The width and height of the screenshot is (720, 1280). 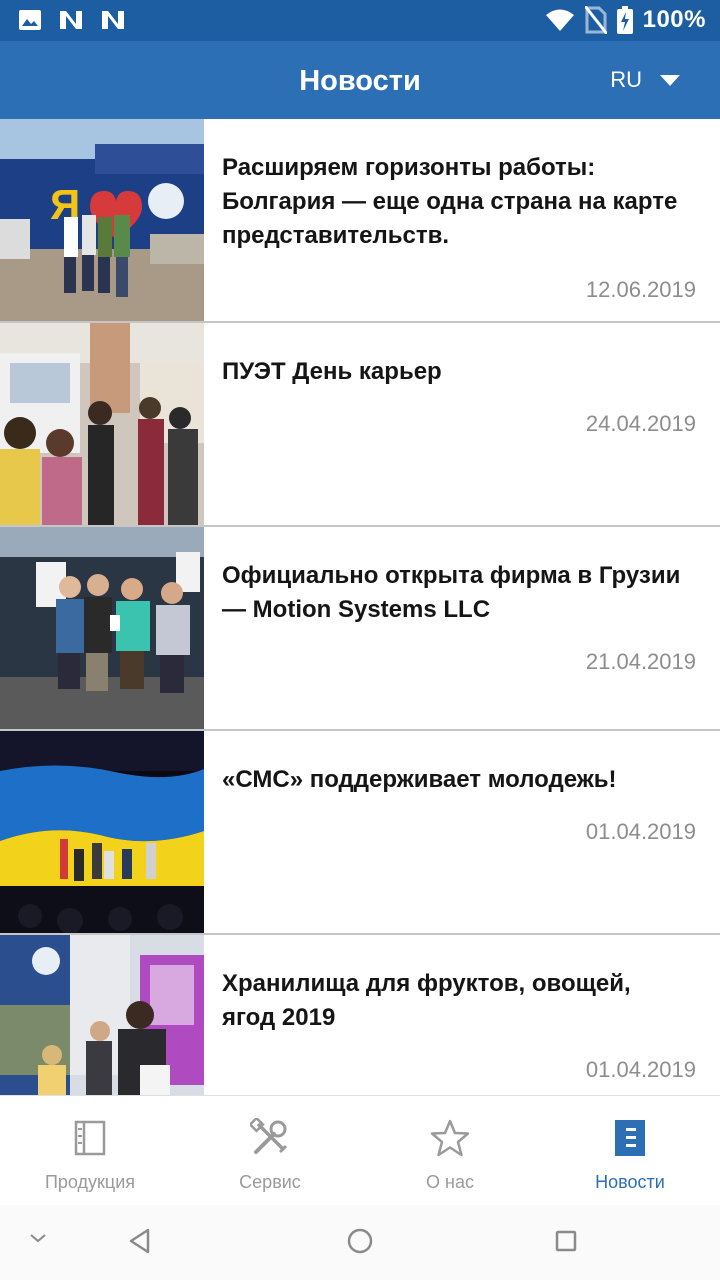 What do you see at coordinates (332, 371) in the screenshot?
I see `news-title: ПУЭТ День карьер` at bounding box center [332, 371].